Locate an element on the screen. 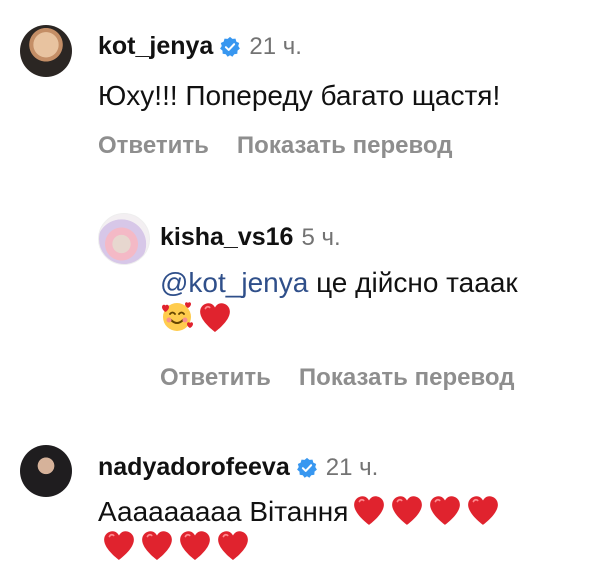 The width and height of the screenshot is (600, 566). username: nadyadorofeeva is located at coordinates (194, 467).